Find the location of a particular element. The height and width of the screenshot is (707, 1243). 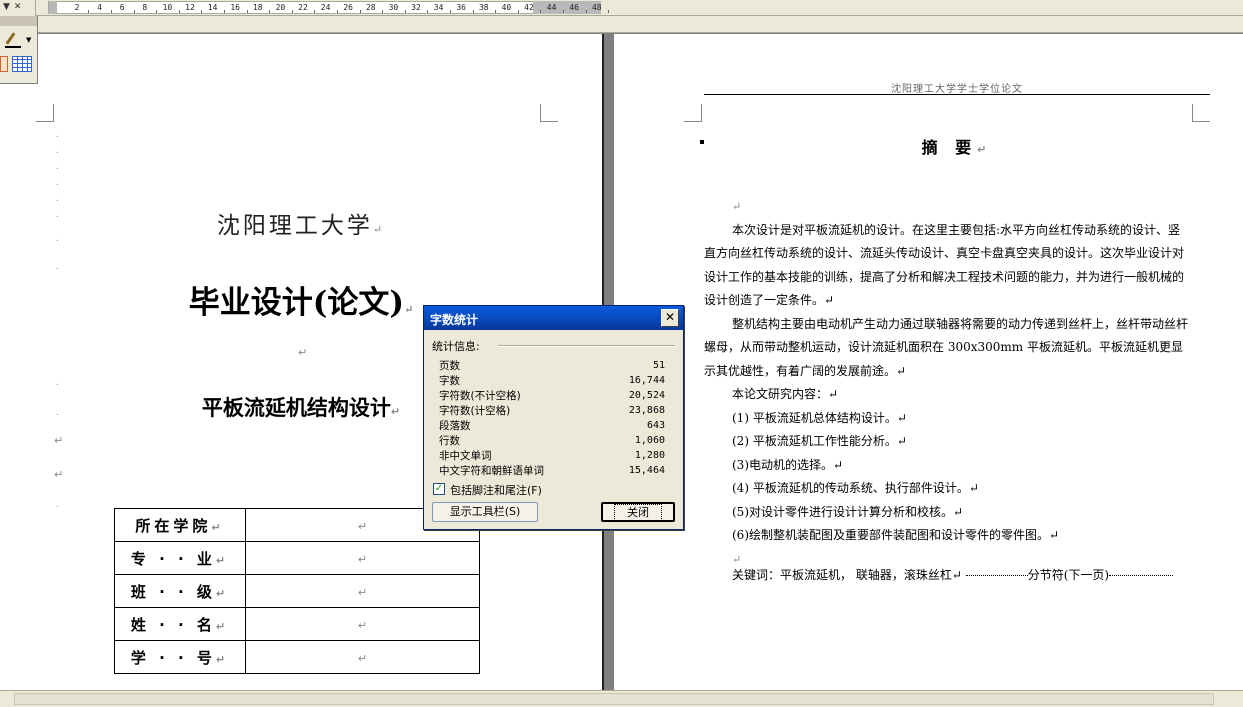

table-row: 班 · · 级↵ ↵ is located at coordinates (297, 591).